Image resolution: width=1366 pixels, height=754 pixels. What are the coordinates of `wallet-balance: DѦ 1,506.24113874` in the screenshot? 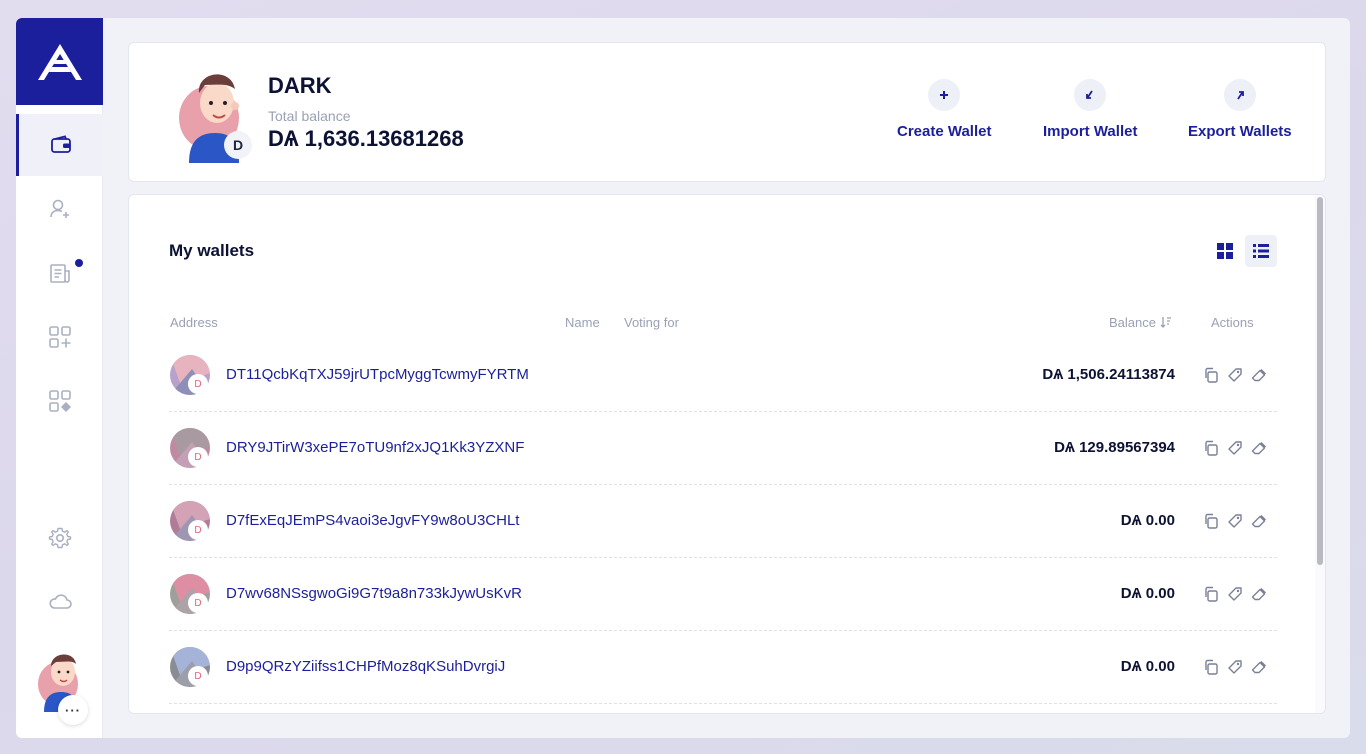 It's located at (1108, 374).